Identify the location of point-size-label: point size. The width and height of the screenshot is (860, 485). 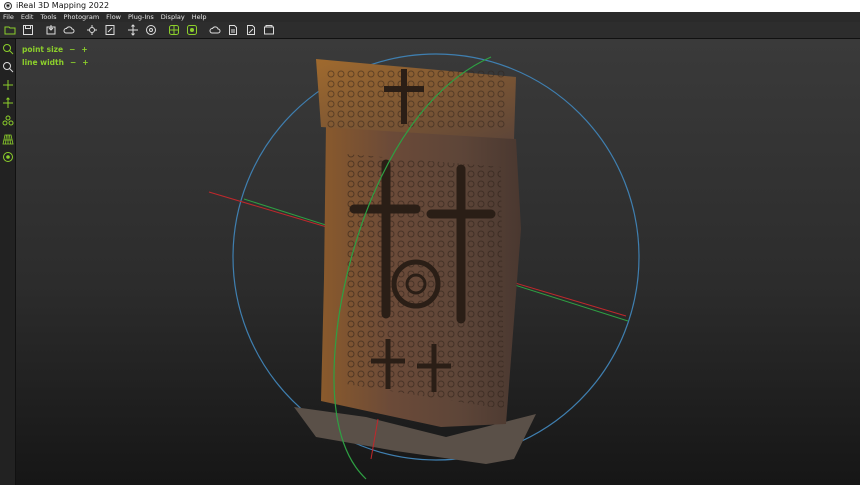
(43, 49).